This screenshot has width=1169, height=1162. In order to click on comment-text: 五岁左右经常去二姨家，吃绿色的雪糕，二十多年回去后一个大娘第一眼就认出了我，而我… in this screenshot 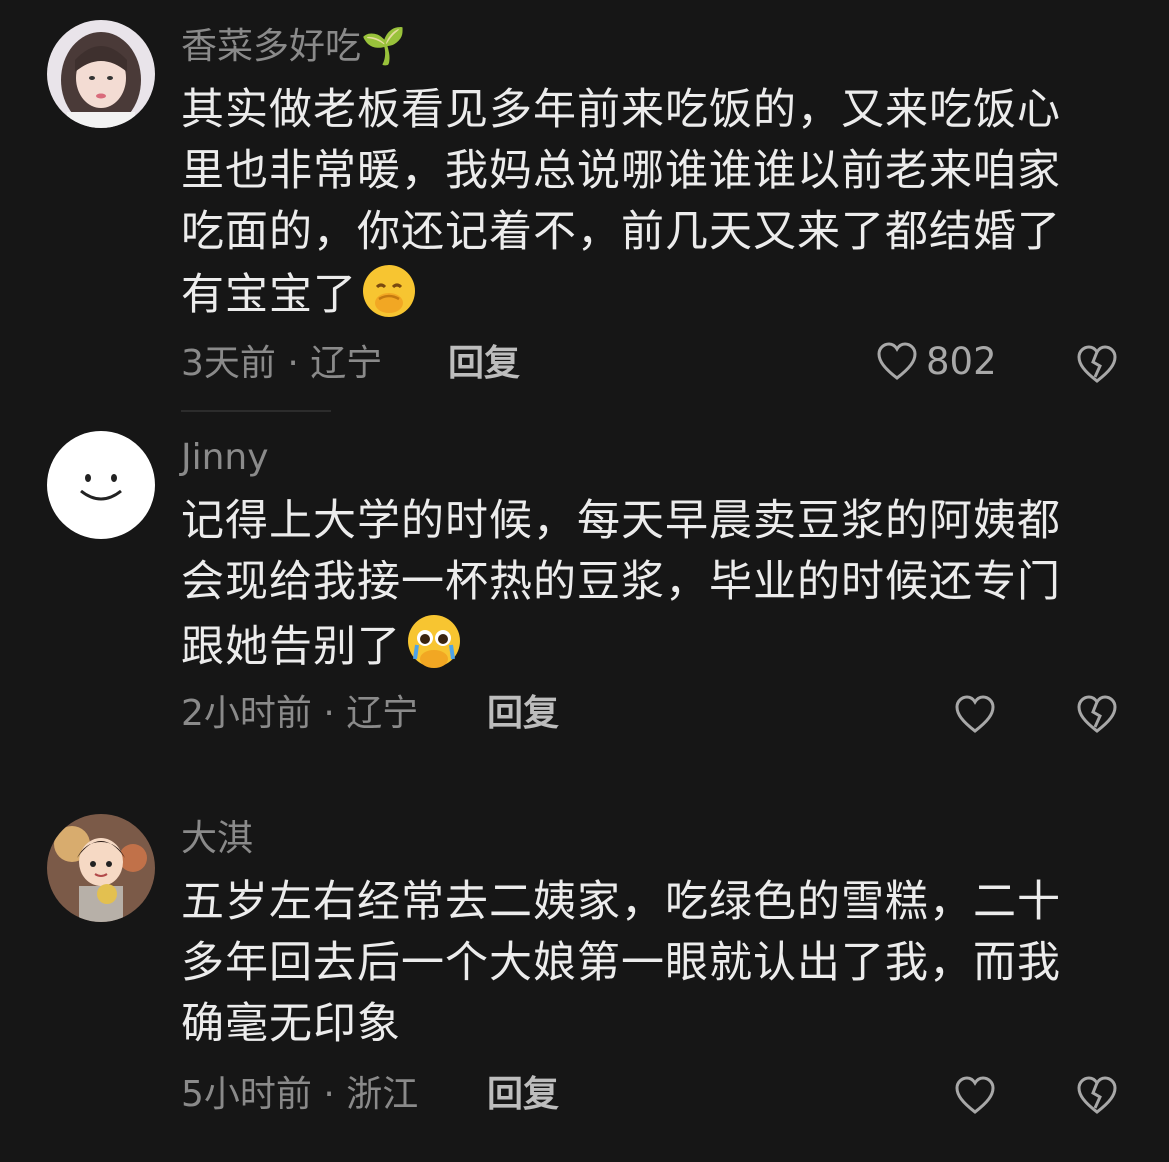, I will do `click(641, 963)`.